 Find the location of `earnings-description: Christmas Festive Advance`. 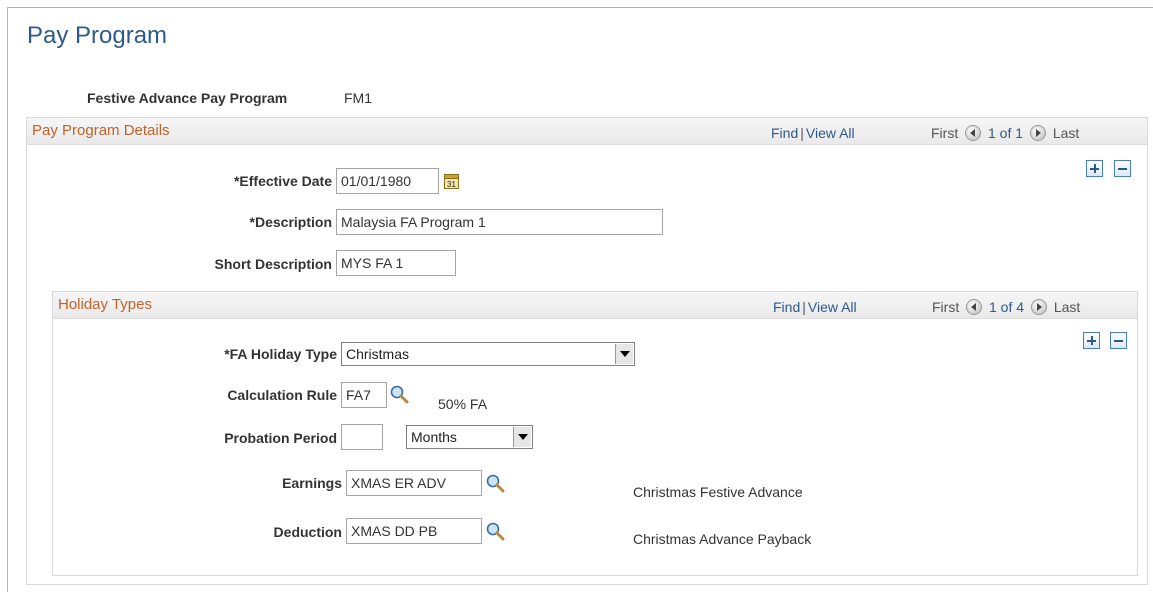

earnings-description: Christmas Festive Advance is located at coordinates (718, 492).